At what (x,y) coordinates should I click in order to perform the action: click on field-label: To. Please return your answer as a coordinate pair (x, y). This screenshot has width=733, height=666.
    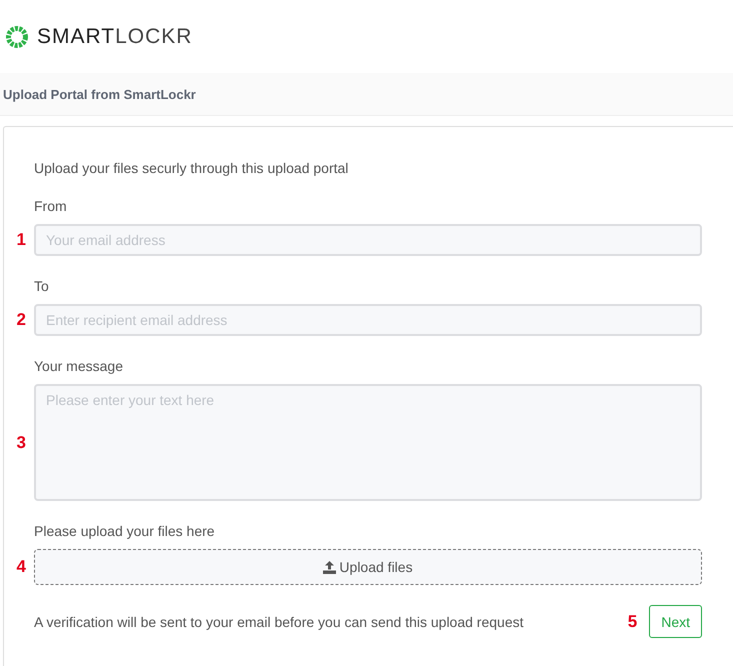
    Looking at the image, I should click on (42, 286).